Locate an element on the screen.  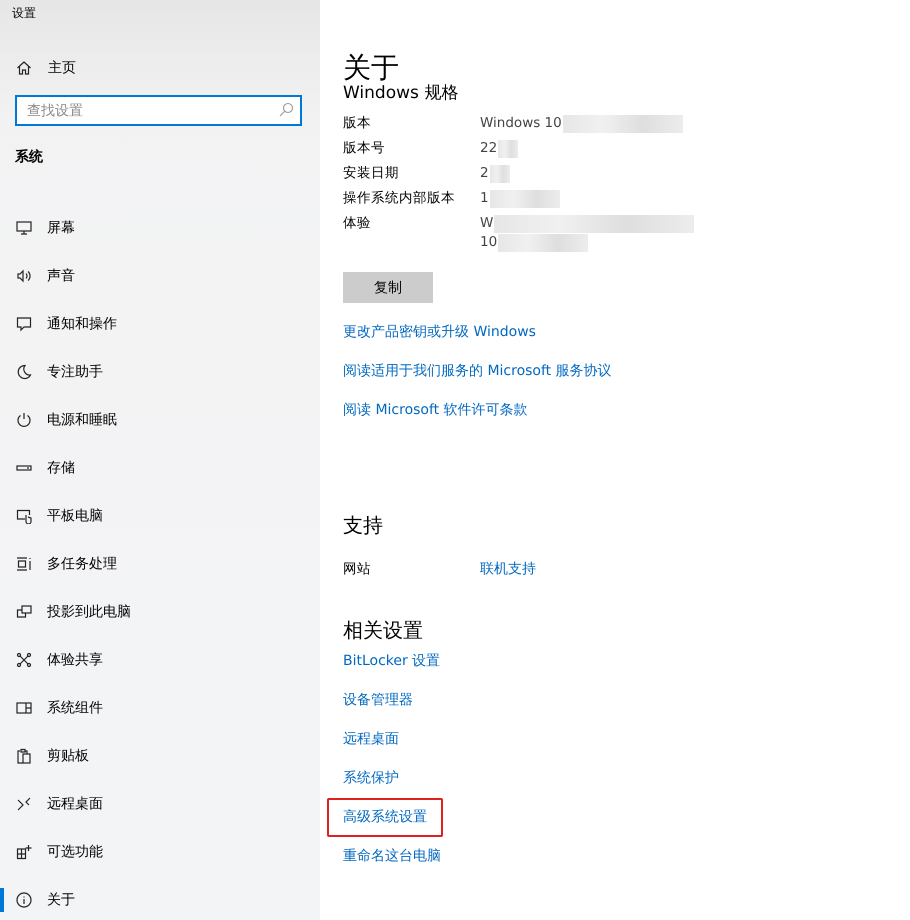
field-label: 网站 is located at coordinates (357, 569).